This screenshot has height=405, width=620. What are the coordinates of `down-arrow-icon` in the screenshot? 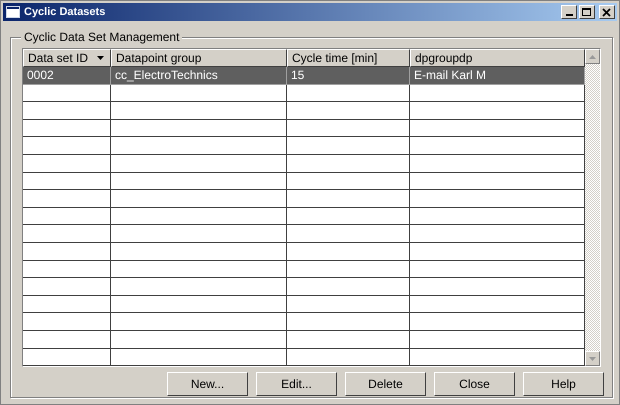 It's located at (592, 358).